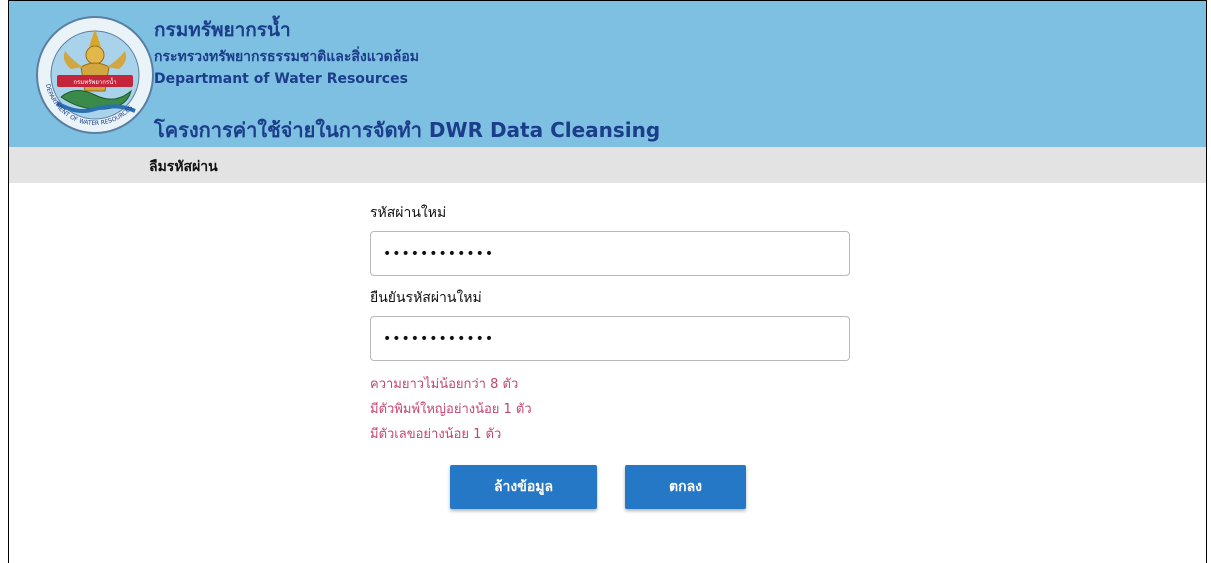 Image resolution: width=1211 pixels, height=563 pixels. Describe the element at coordinates (607, 165) in the screenshot. I see `page-title-bar: ลืมรหัสผ่าน` at that location.